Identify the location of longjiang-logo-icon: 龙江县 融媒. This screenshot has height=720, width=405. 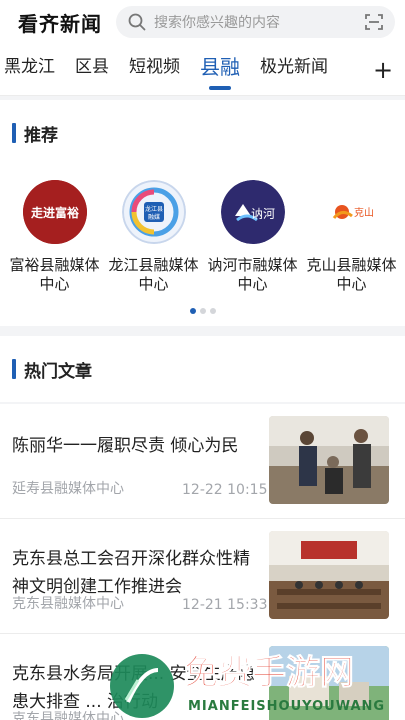
(153, 212).